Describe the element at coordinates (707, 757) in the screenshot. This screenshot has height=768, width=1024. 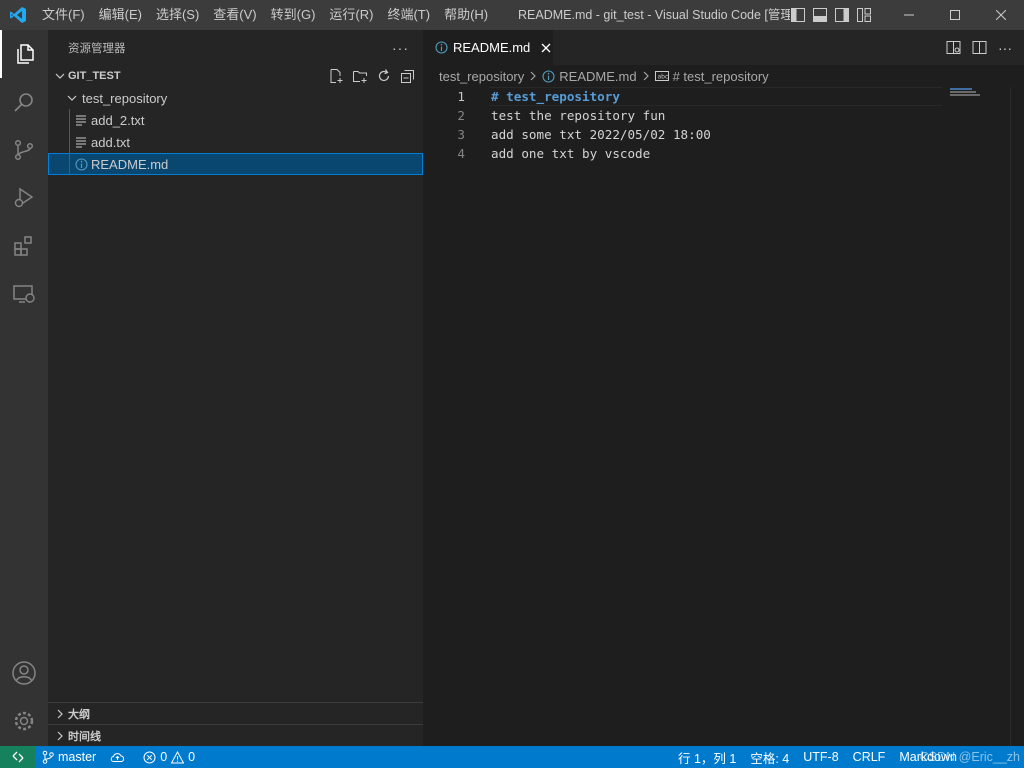
I see `cursor-position: 行 1，列 1` at that location.